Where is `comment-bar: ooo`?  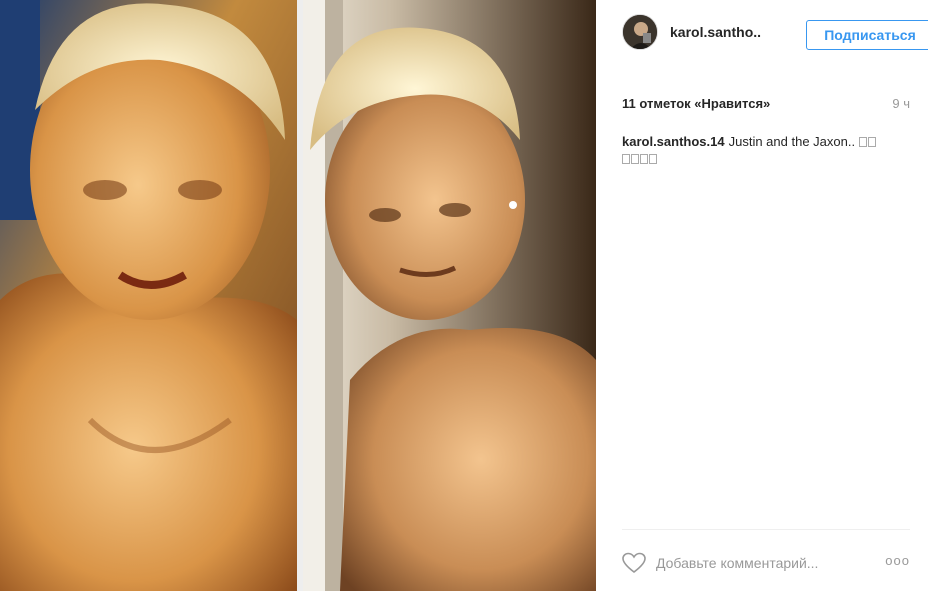
comment-bar: ooo is located at coordinates (766, 563).